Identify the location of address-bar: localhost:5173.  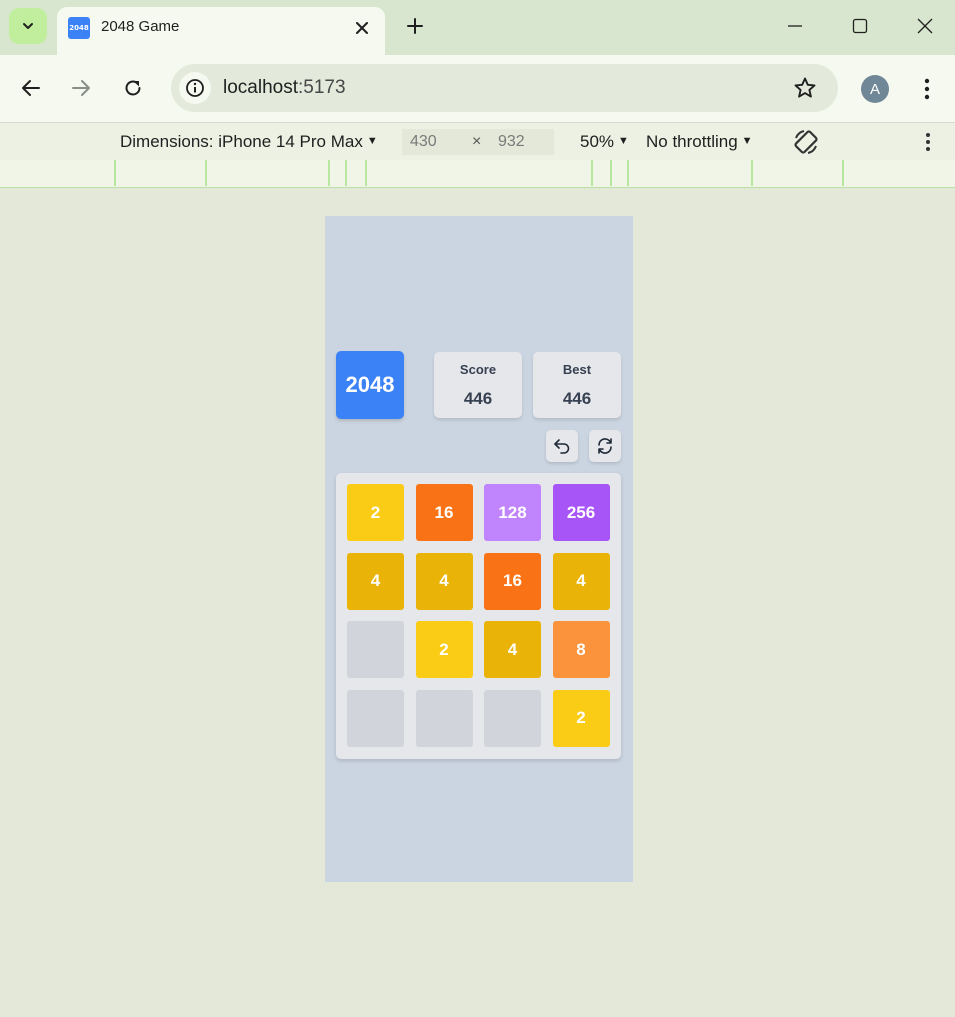
(504, 88).